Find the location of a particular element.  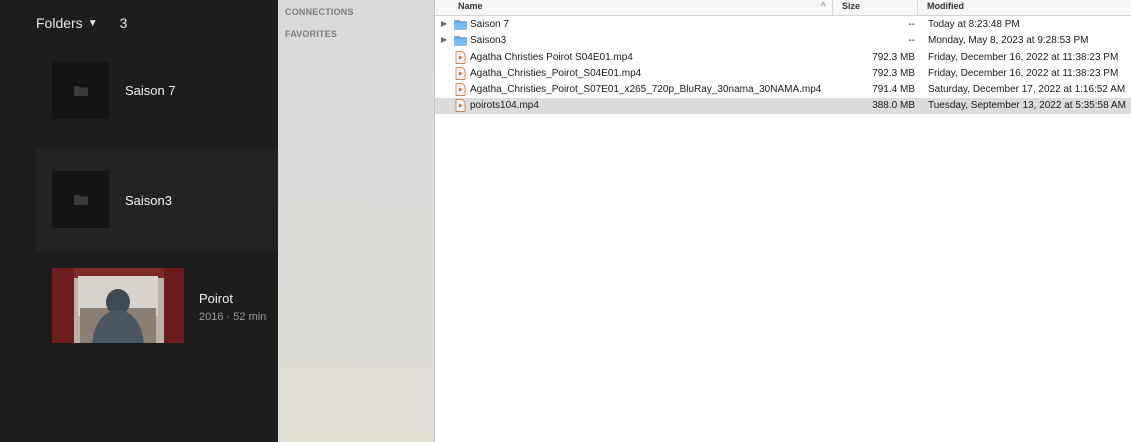

folders-count: 3 is located at coordinates (123, 23).